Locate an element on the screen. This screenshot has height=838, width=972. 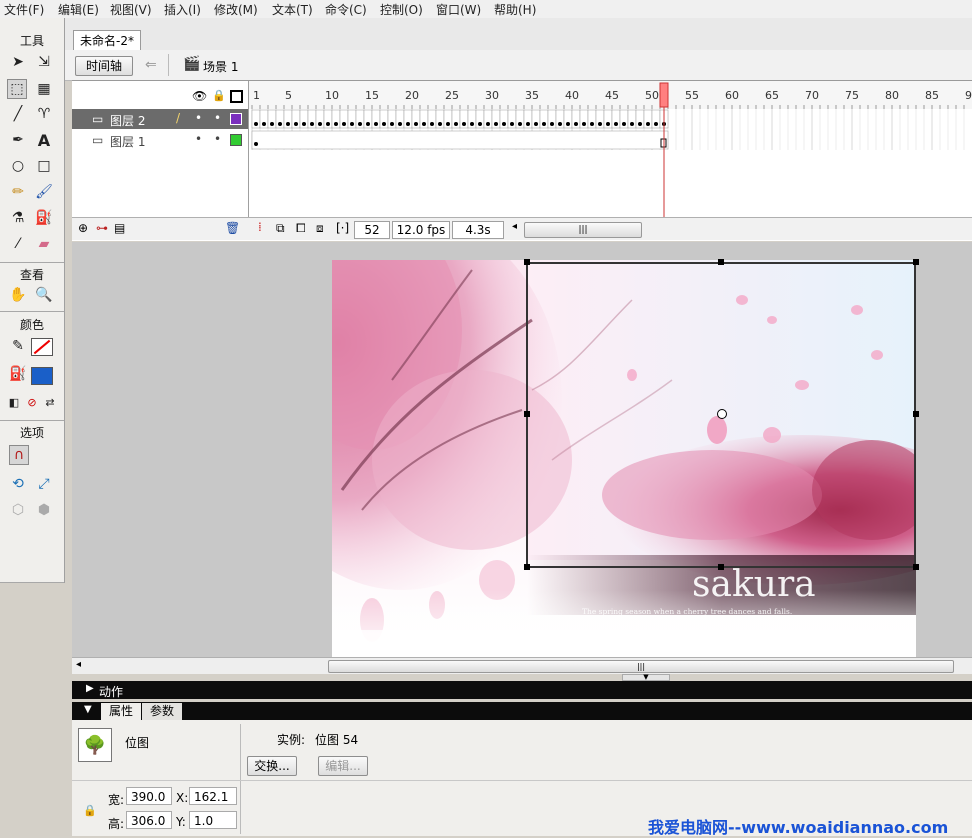
free-transform-icon: ⬚ is located at coordinates (17, 89).